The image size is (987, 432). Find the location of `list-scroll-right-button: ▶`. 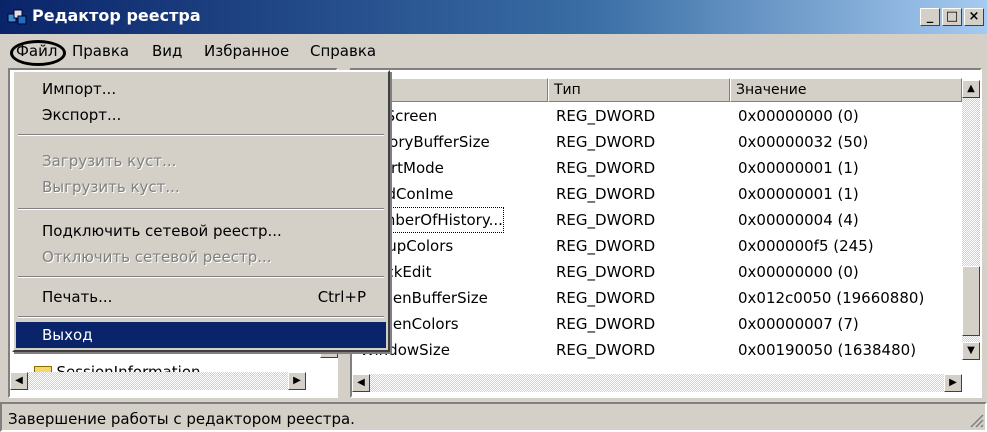

list-scroll-right-button: ▶ is located at coordinates (953, 383).